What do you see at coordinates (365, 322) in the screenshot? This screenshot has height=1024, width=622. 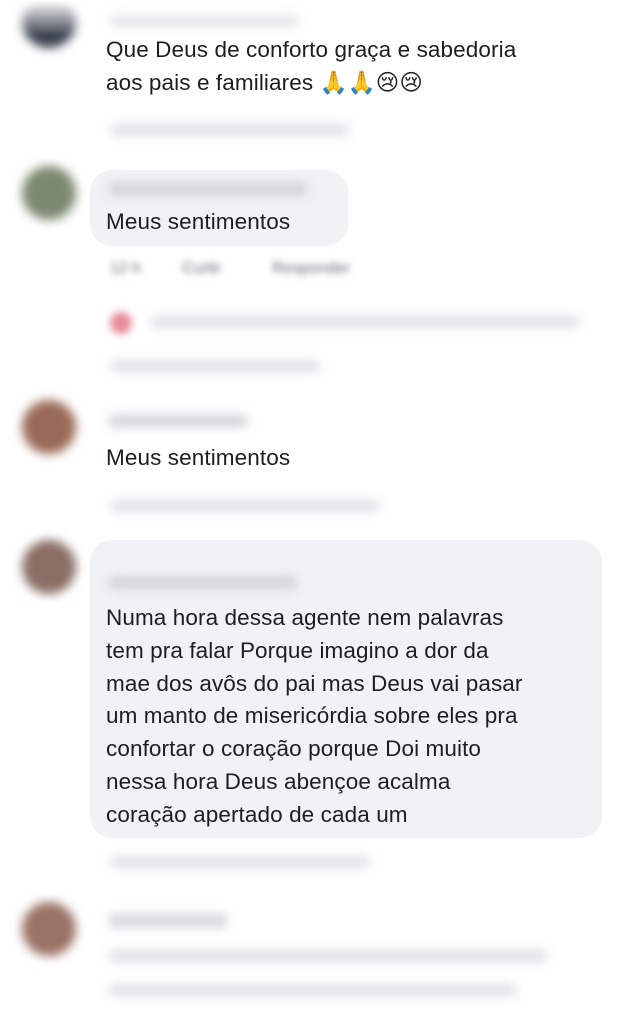 I see `reply-preview` at bounding box center [365, 322].